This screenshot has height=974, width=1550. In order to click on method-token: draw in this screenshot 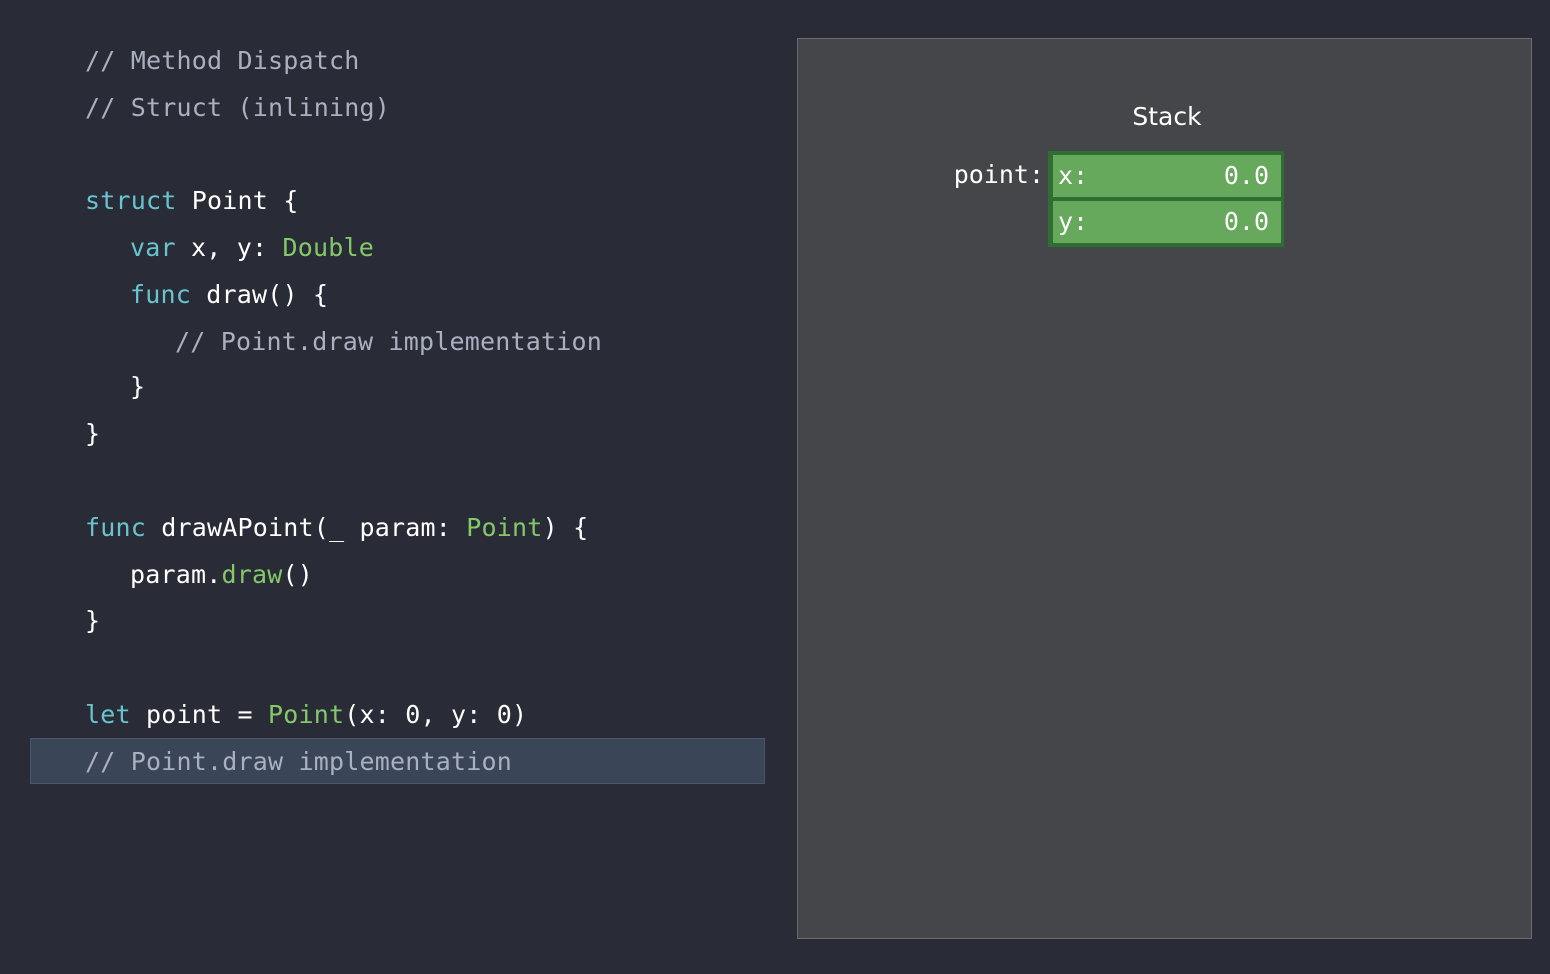, I will do `click(252, 574)`.